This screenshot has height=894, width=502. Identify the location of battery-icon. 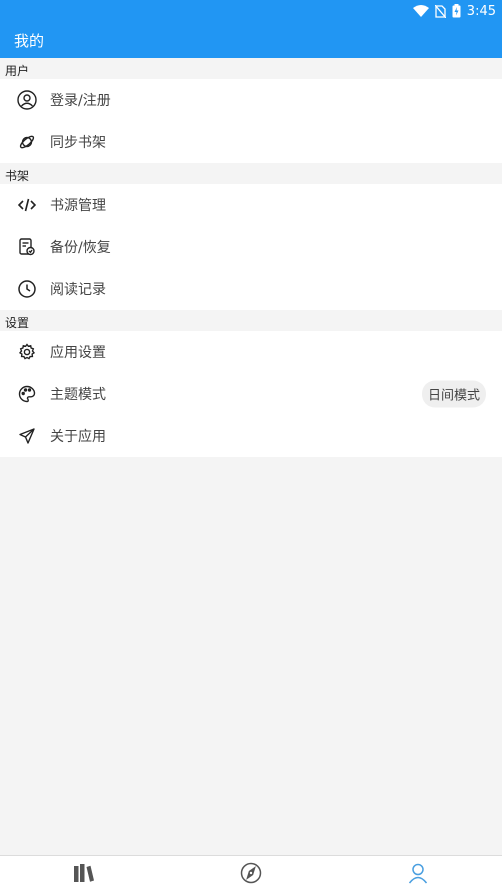
(456, 11).